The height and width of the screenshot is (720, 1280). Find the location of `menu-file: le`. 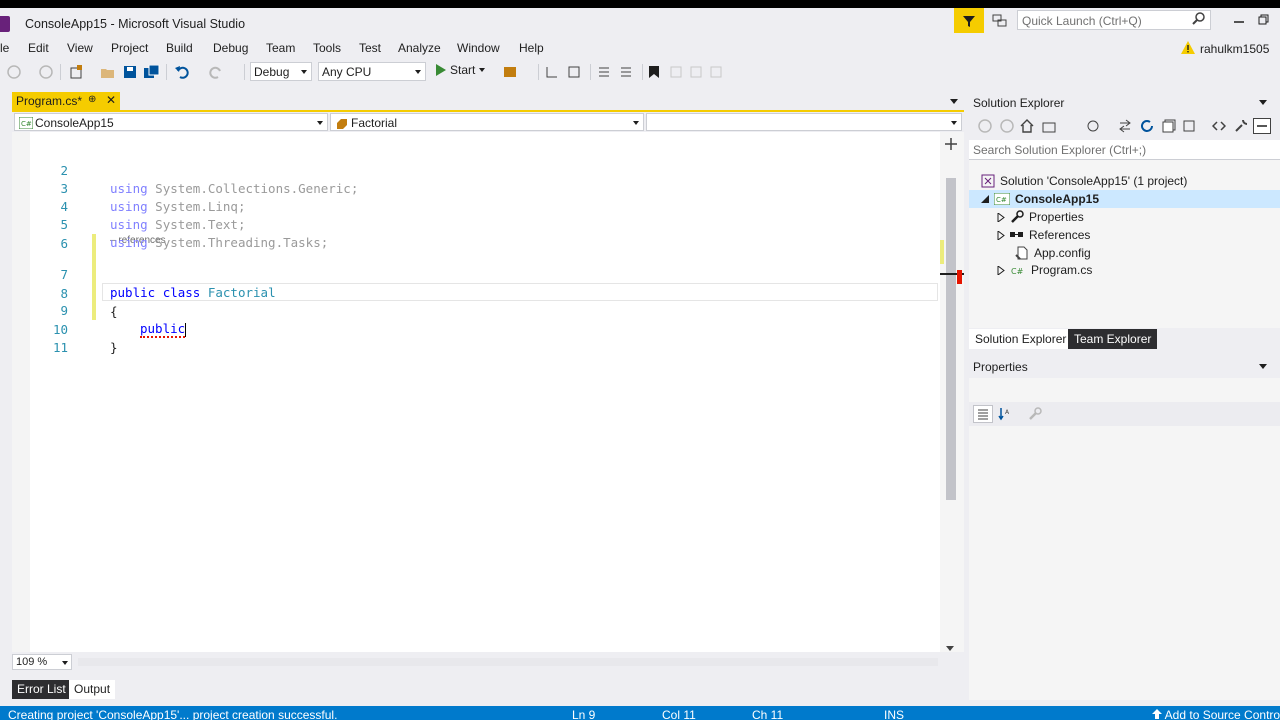

menu-file: le is located at coordinates (4, 48).